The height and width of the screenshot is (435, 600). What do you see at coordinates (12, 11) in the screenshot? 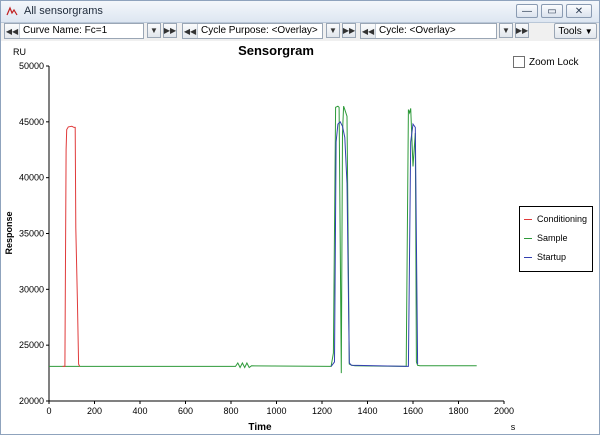
I see `app-icon` at bounding box center [12, 11].